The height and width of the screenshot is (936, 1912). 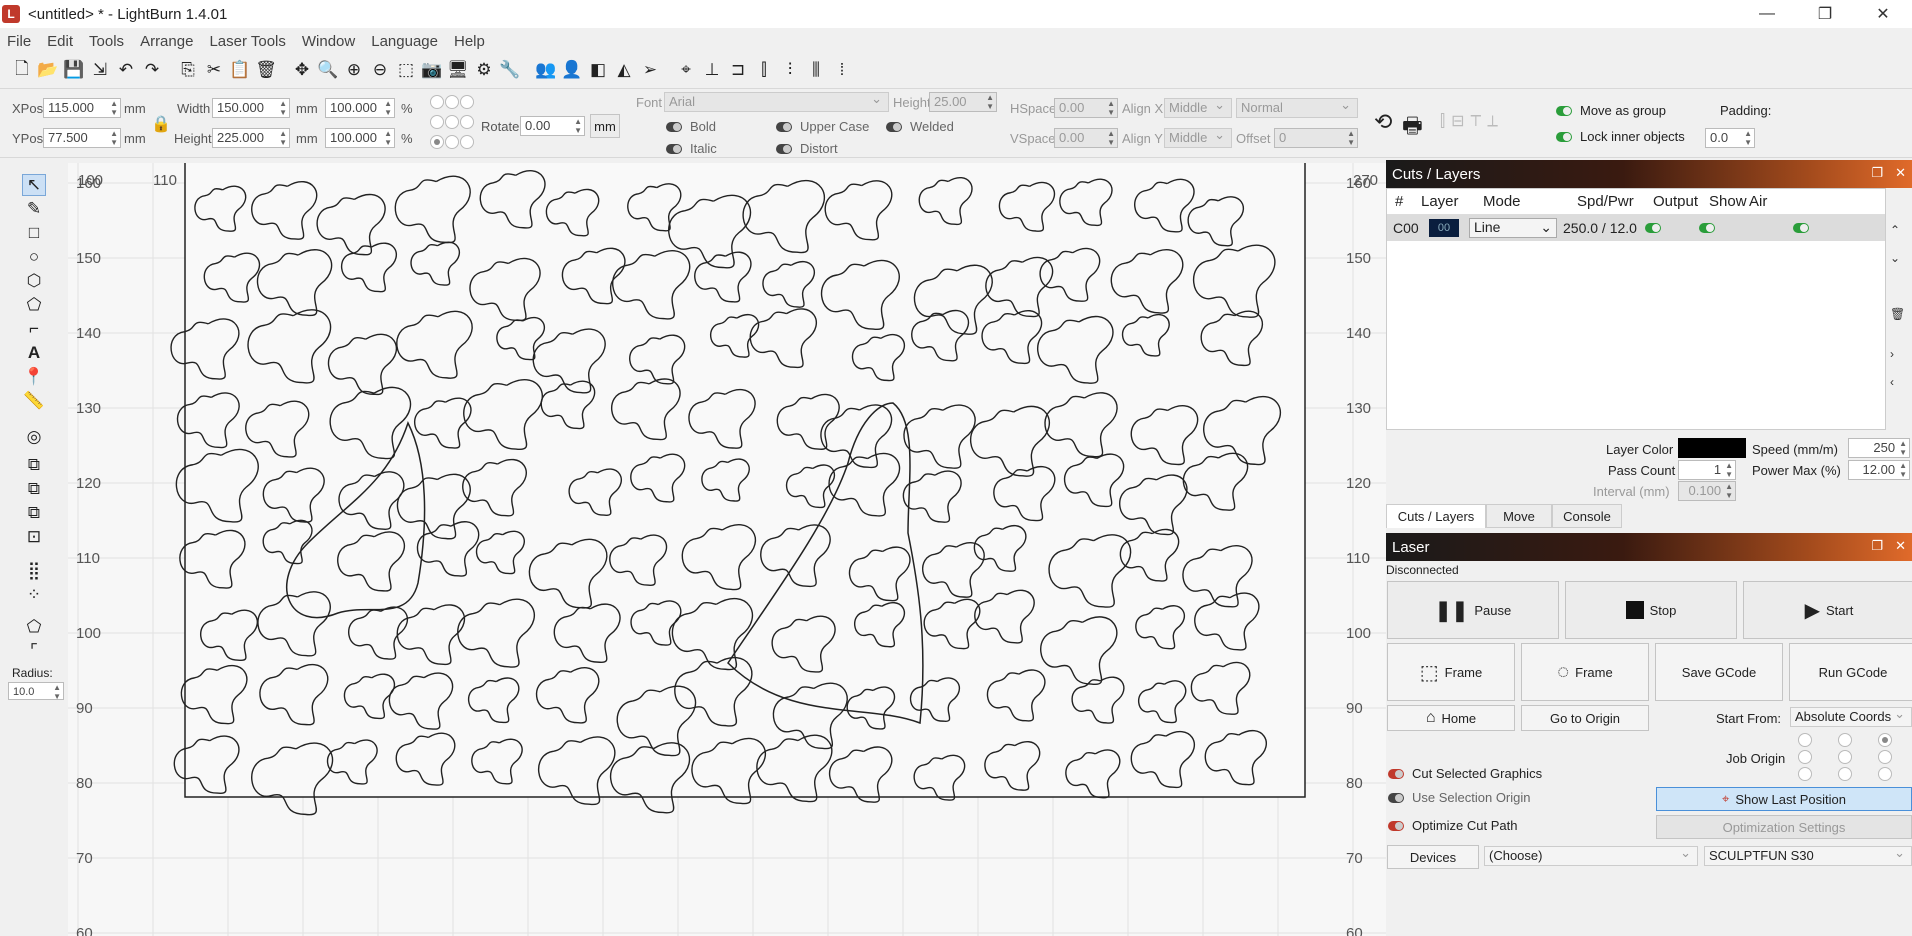 What do you see at coordinates (816, 70) in the screenshot?
I see `distribute-h-icon: ⫼` at bounding box center [816, 70].